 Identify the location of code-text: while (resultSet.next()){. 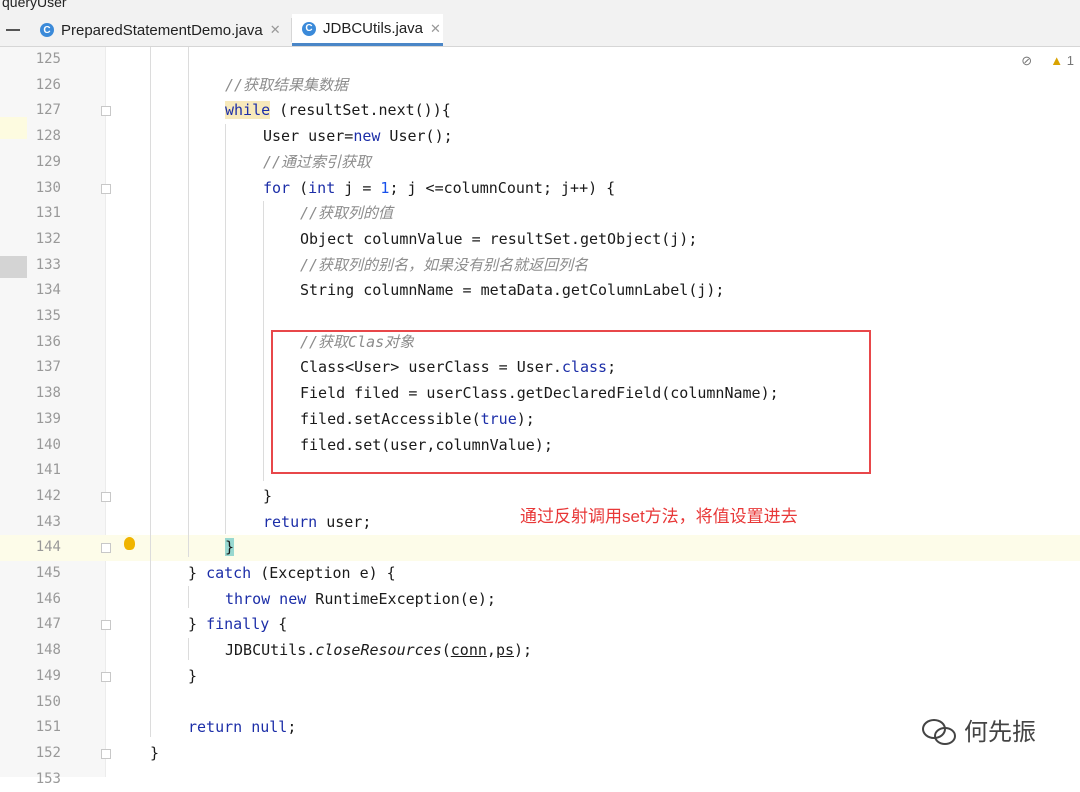
(338, 110).